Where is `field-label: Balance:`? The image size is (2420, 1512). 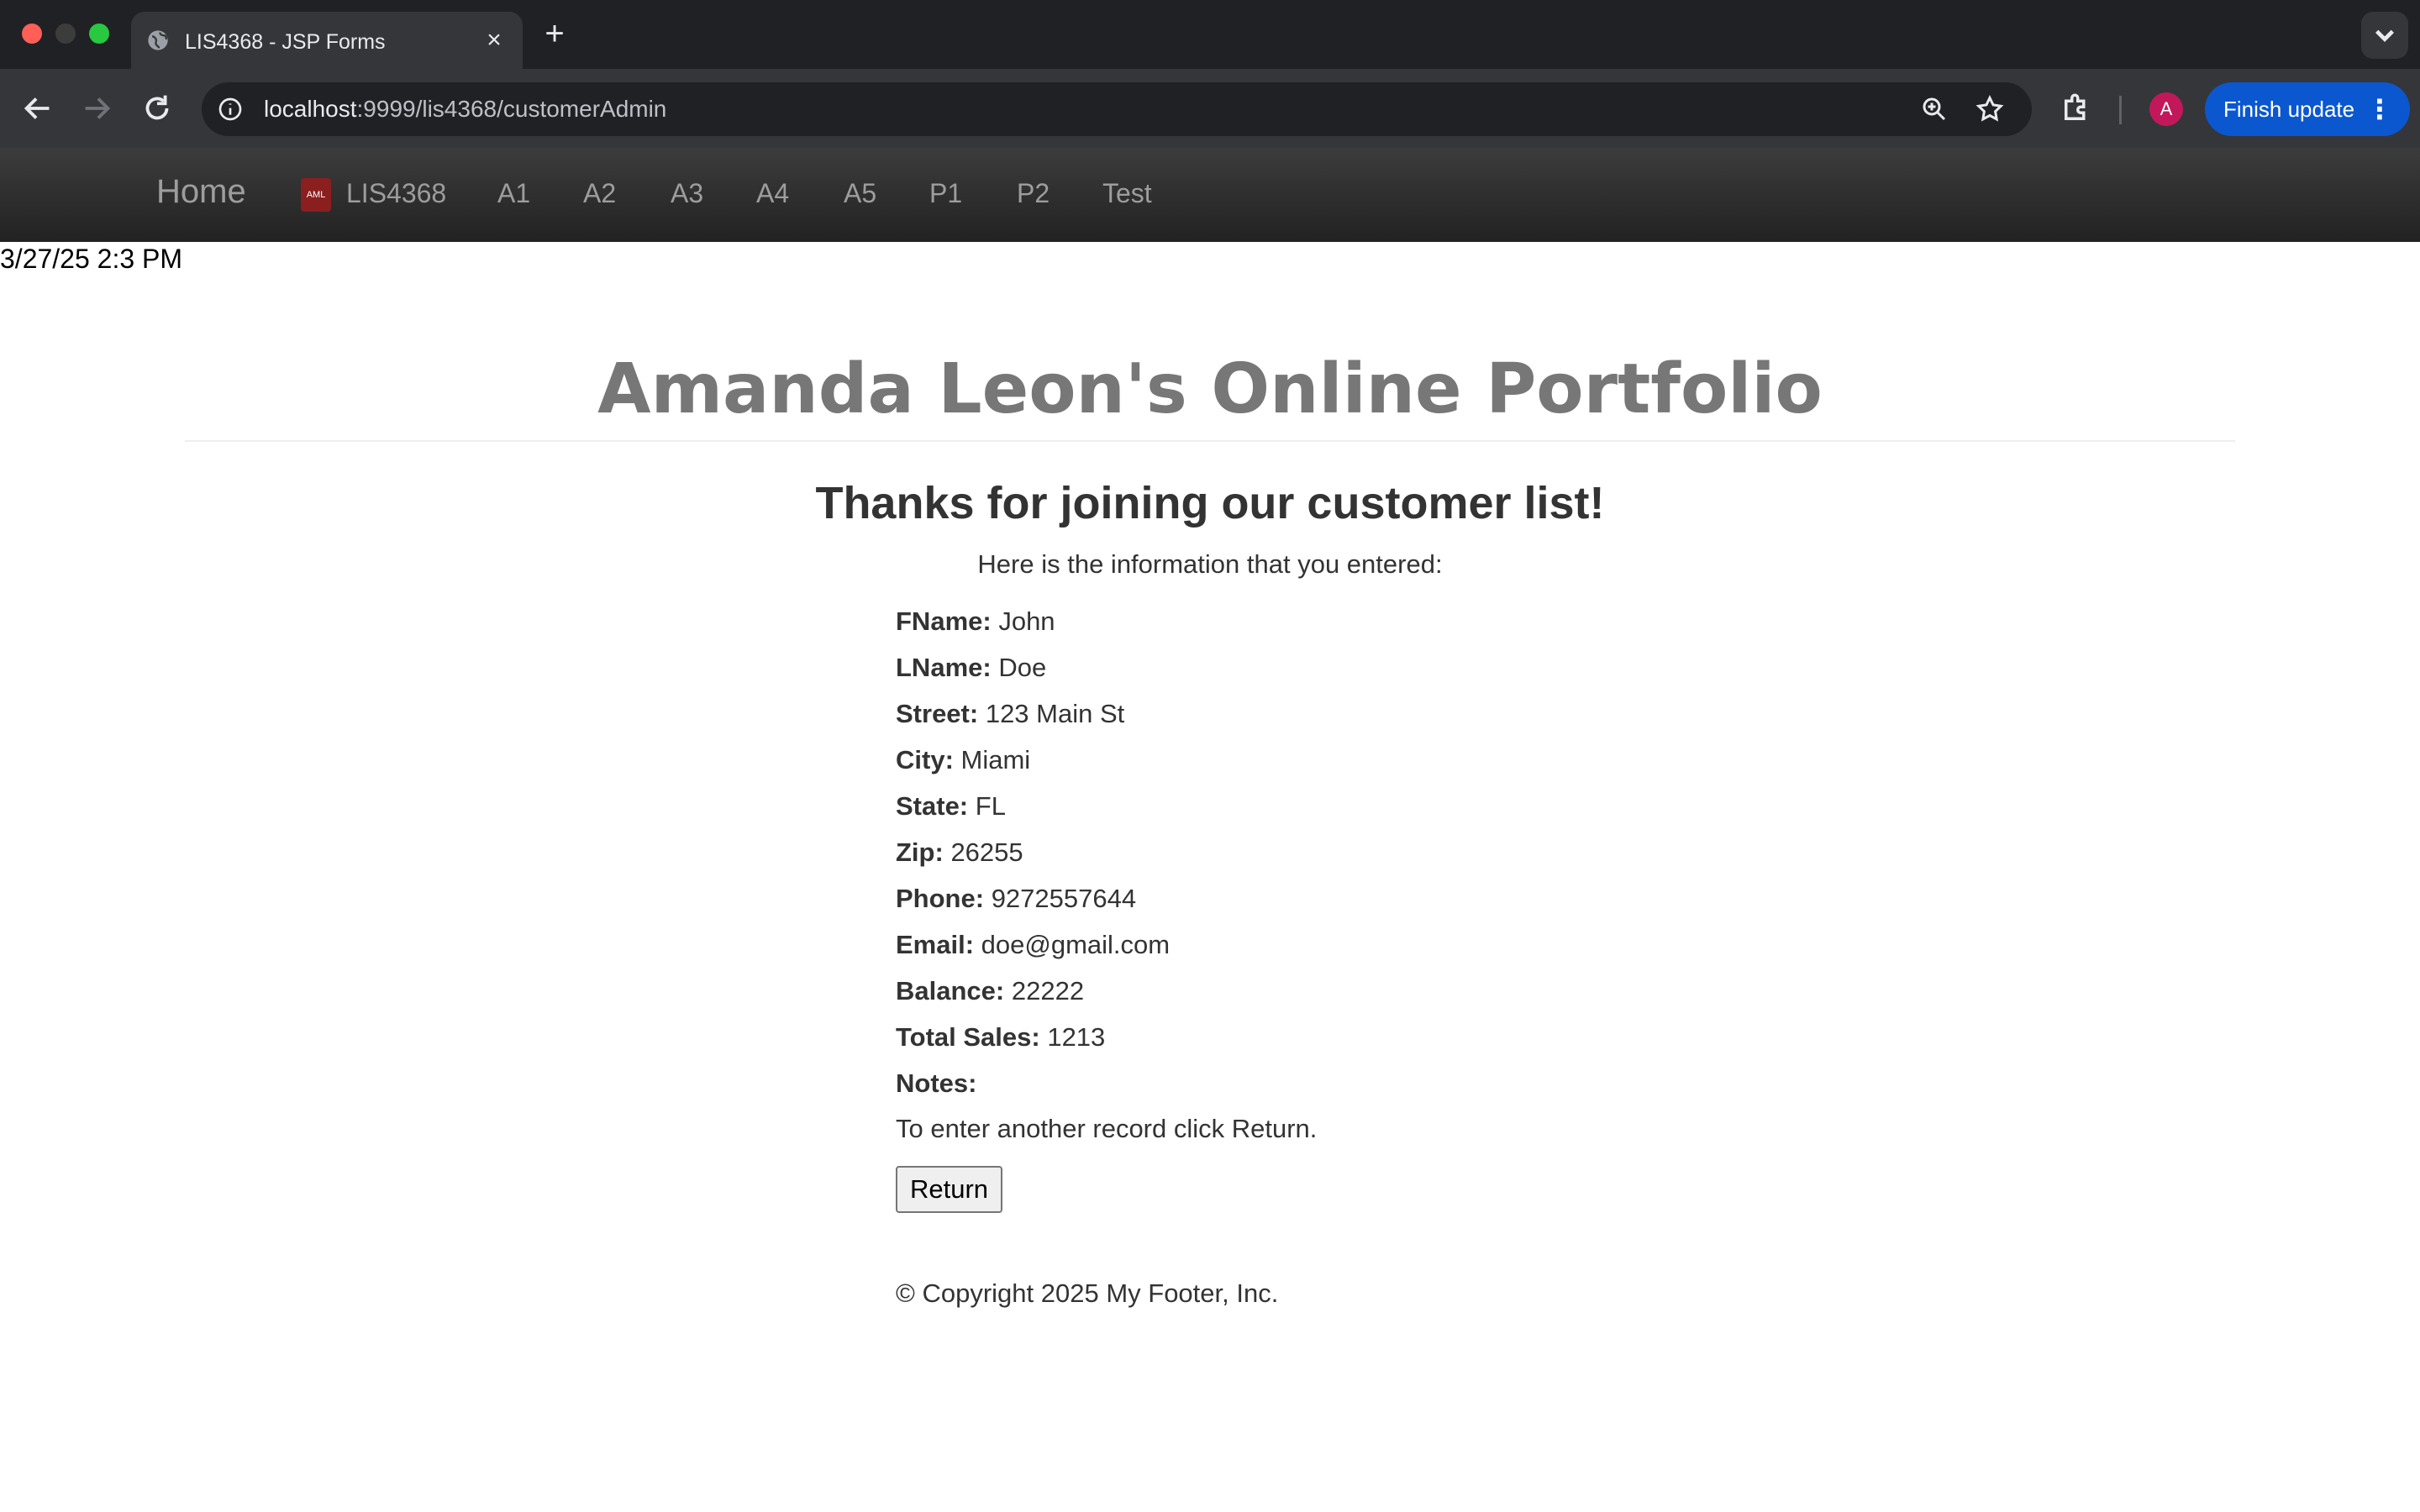
field-label: Balance: is located at coordinates (951, 990).